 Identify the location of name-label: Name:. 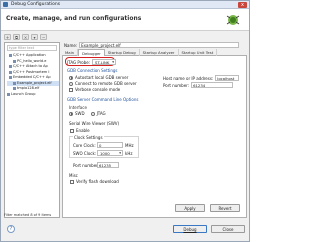
(71, 45).